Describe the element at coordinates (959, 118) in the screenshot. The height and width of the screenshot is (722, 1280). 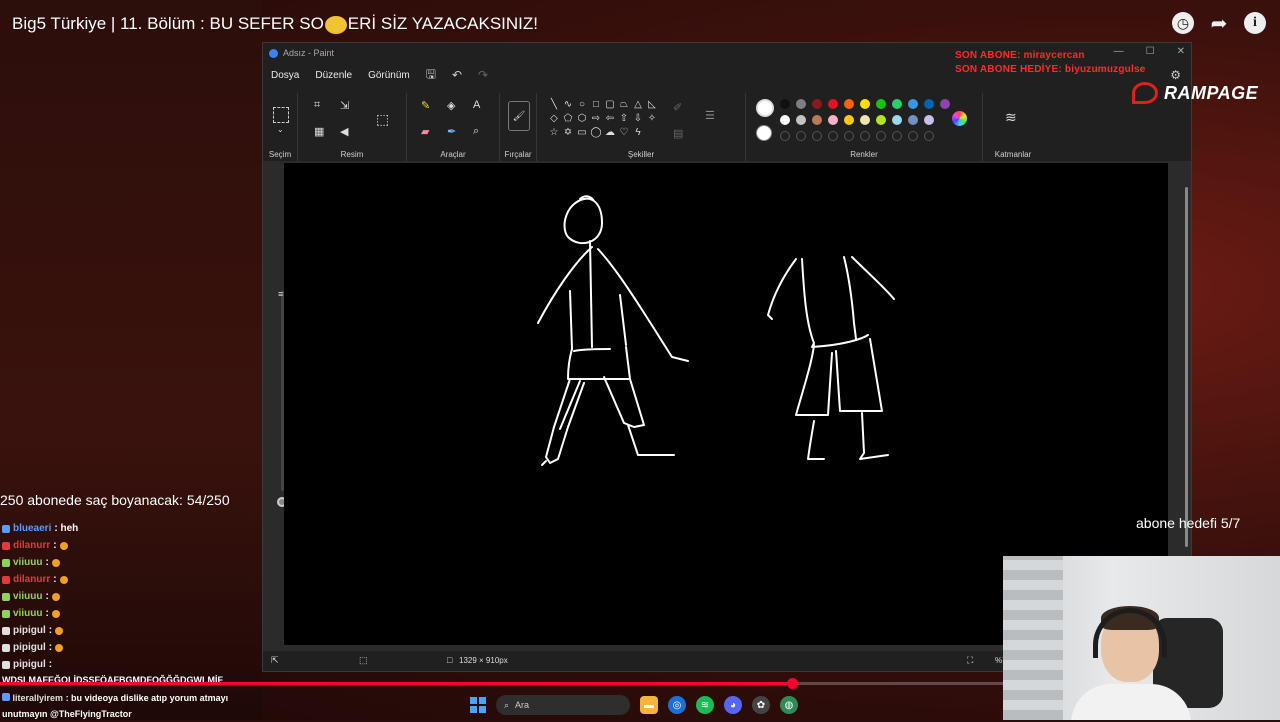
I see `edit-colors-icon` at that location.